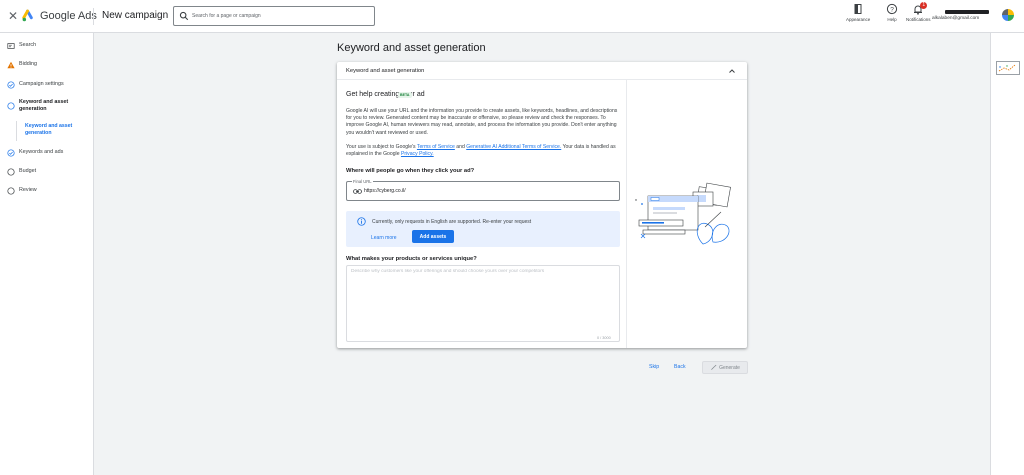 This screenshot has height=475, width=1024. What do you see at coordinates (918, 19) in the screenshot?
I see `notifications-label: Notifications` at bounding box center [918, 19].